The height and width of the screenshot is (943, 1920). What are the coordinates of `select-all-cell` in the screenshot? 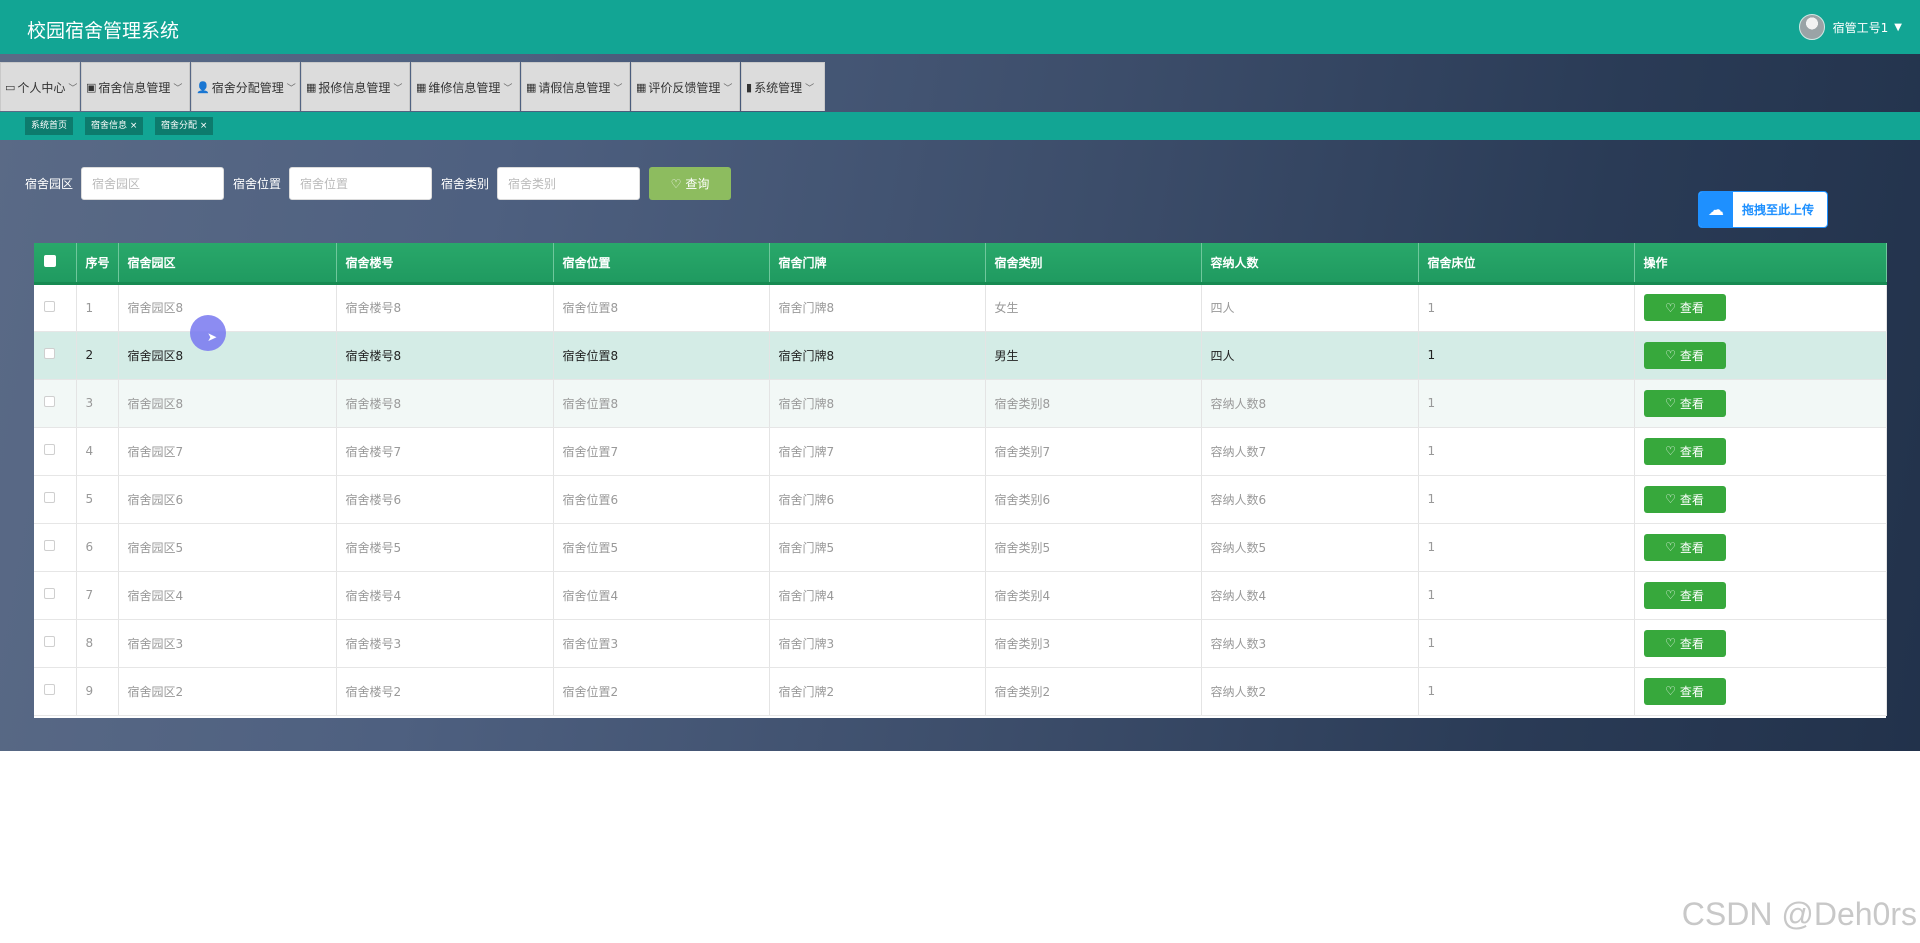 It's located at (55, 264).